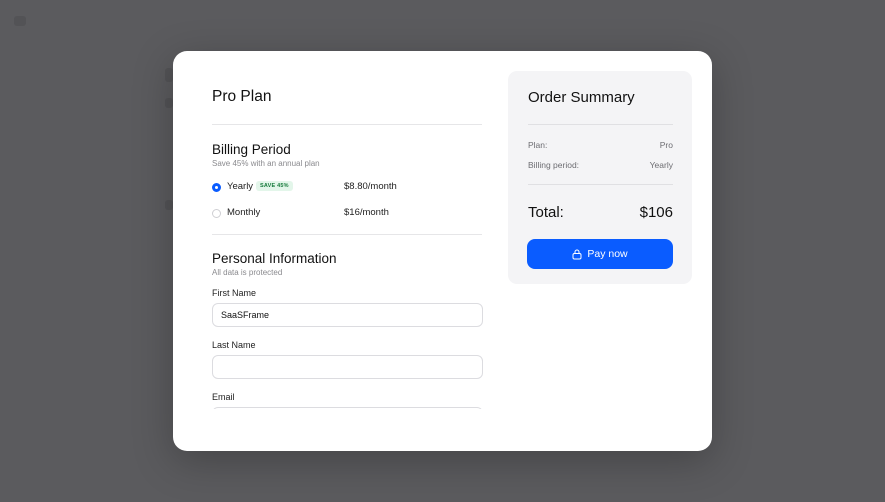  Describe the element at coordinates (347, 315) in the screenshot. I see `first-name-input` at that location.